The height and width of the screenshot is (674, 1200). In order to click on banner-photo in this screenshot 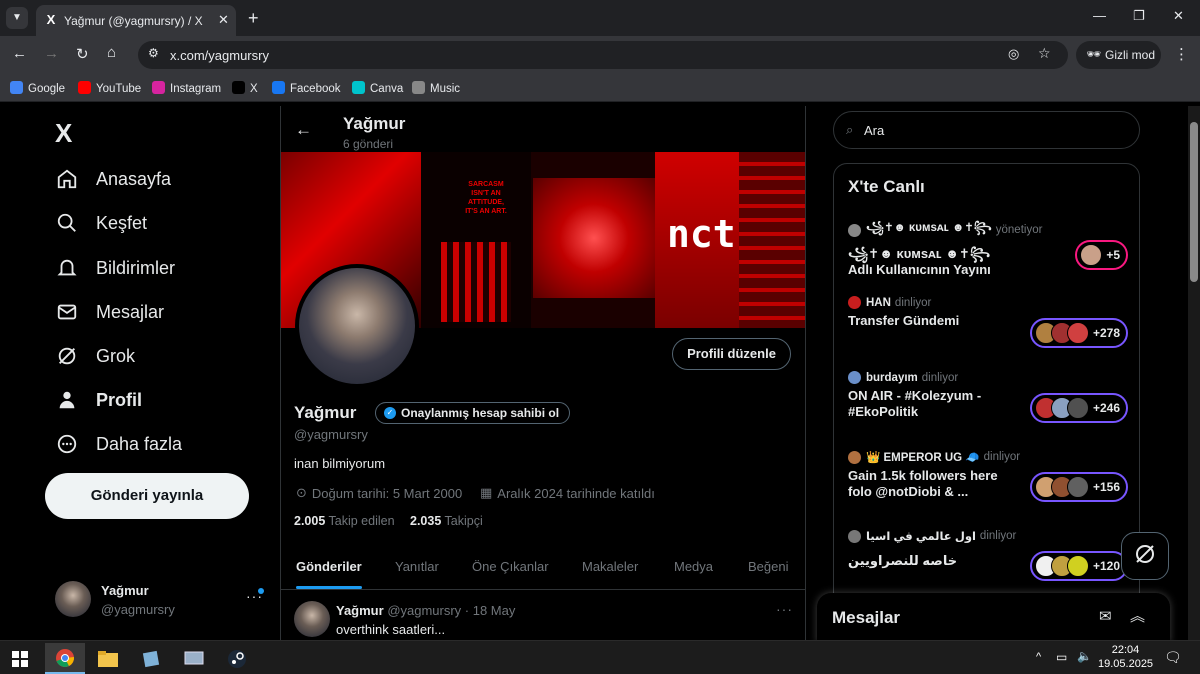, I will do `click(476, 282)`.